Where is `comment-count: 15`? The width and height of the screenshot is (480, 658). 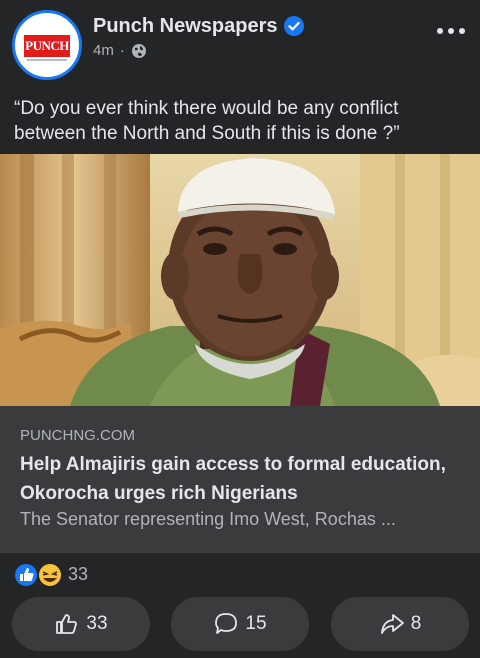 comment-count: 15 is located at coordinates (256, 623).